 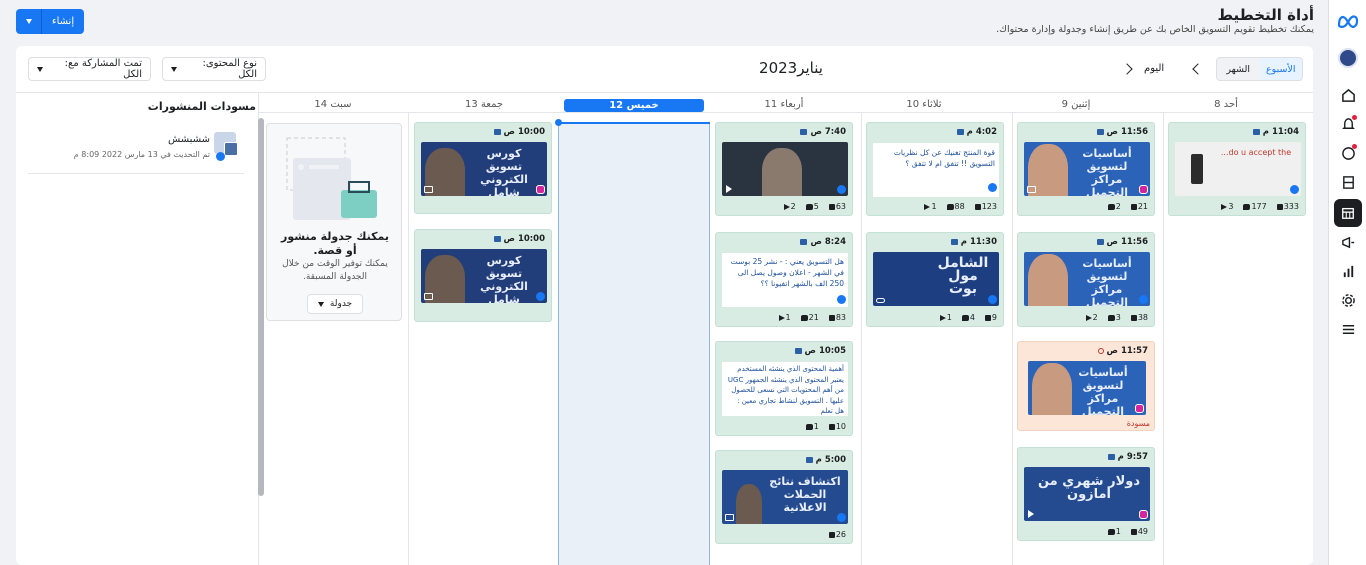 What do you see at coordinates (972, 317) in the screenshot?
I see `comments-count: 4` at bounding box center [972, 317].